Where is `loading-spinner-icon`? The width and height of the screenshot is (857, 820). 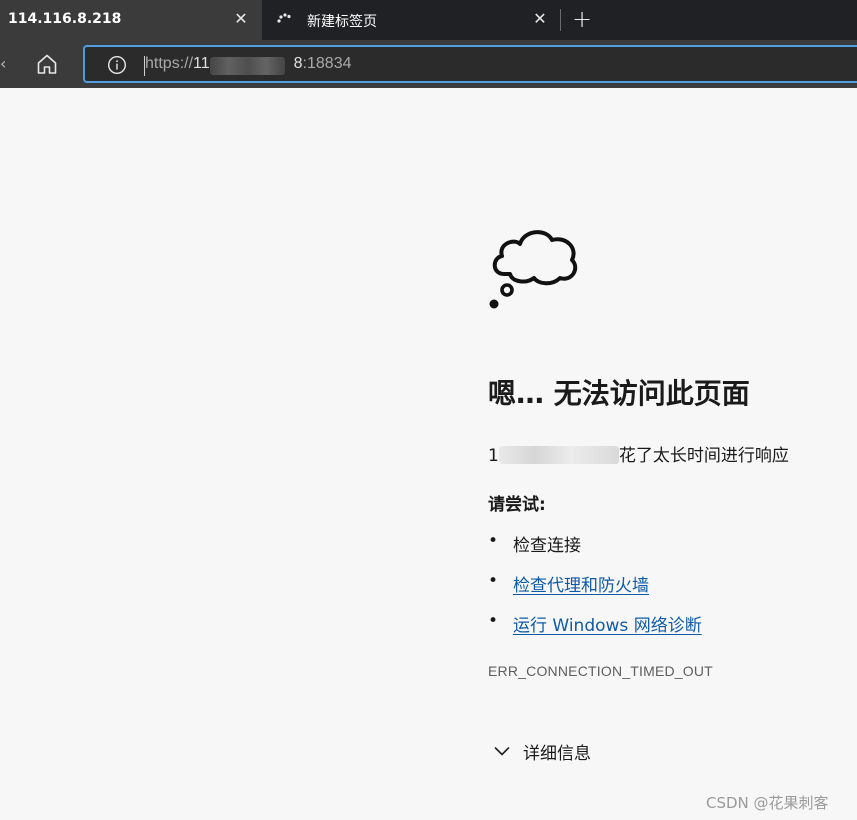
loading-spinner-icon is located at coordinates (284, 18).